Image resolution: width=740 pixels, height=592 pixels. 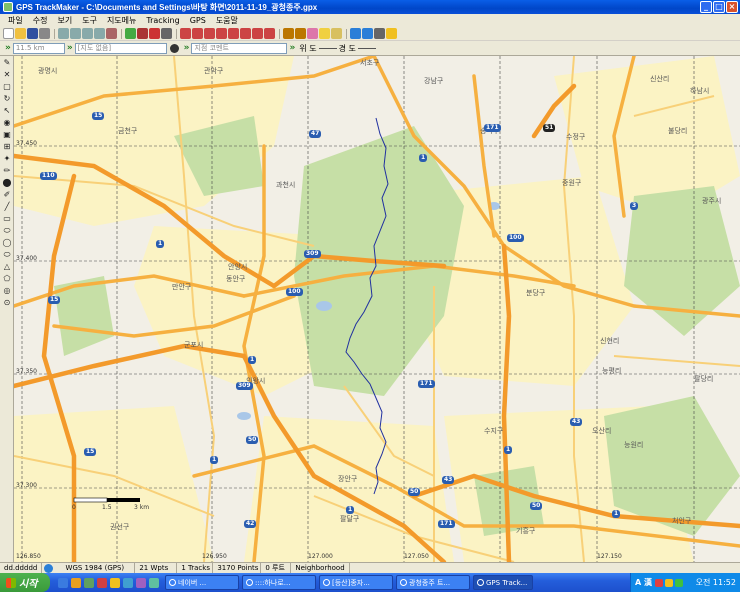 What do you see at coordinates (732, 7) in the screenshot?
I see `close-button: ×` at bounding box center [732, 7].